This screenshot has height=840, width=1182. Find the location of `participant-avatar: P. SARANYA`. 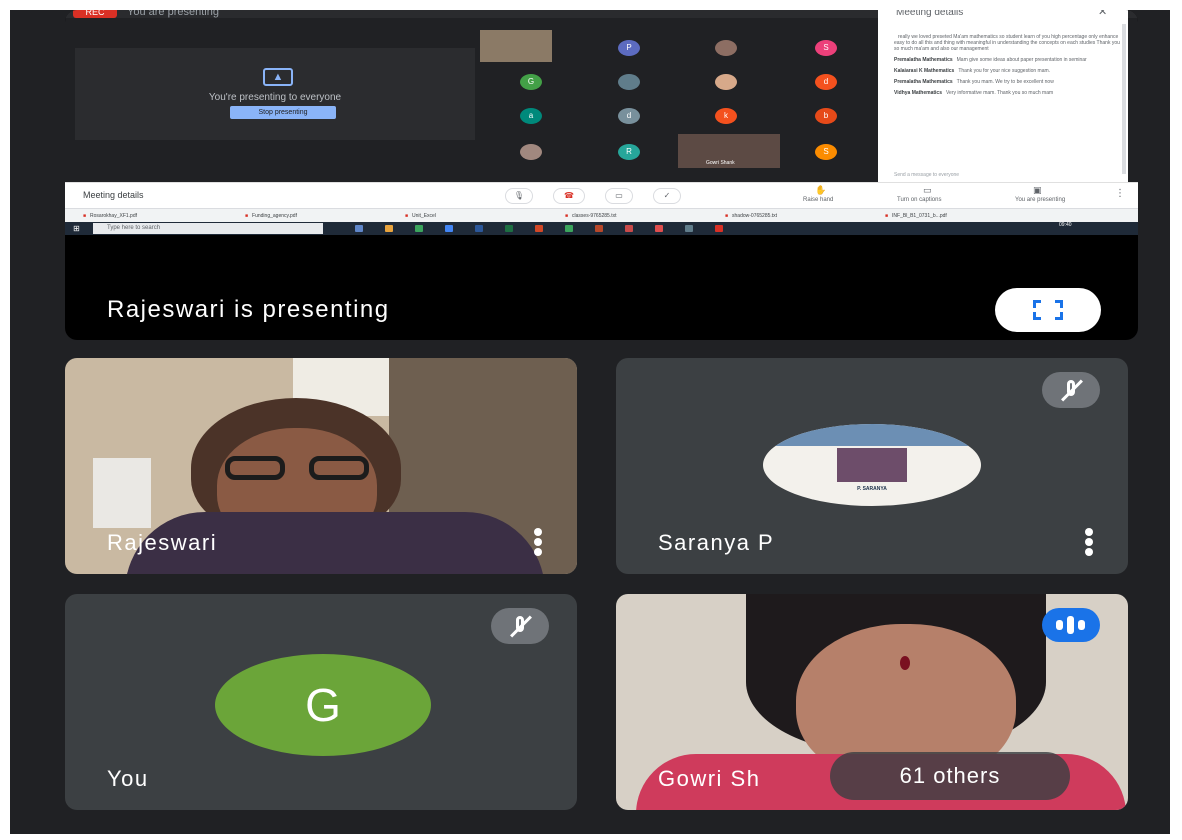

participant-avatar: P. SARANYA is located at coordinates (872, 465).